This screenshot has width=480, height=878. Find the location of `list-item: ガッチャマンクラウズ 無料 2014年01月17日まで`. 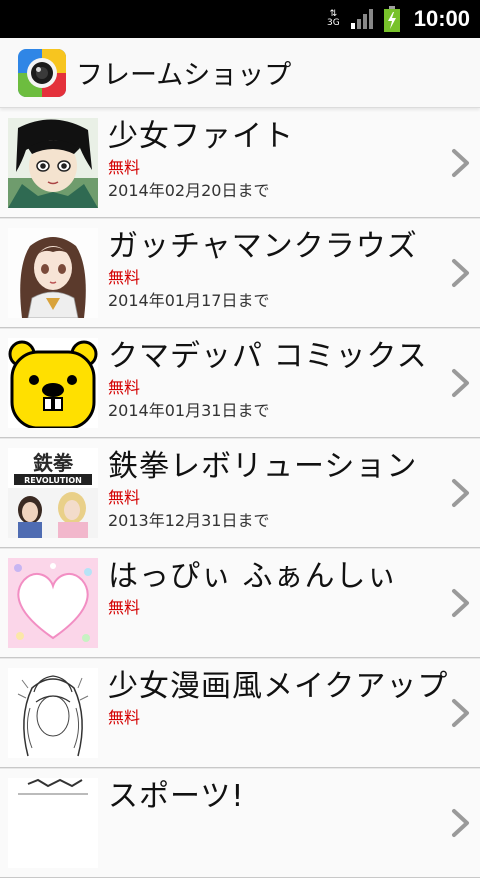

list-item: ガッチャマンクラウズ 無料 2014年01月17日まで is located at coordinates (240, 273).